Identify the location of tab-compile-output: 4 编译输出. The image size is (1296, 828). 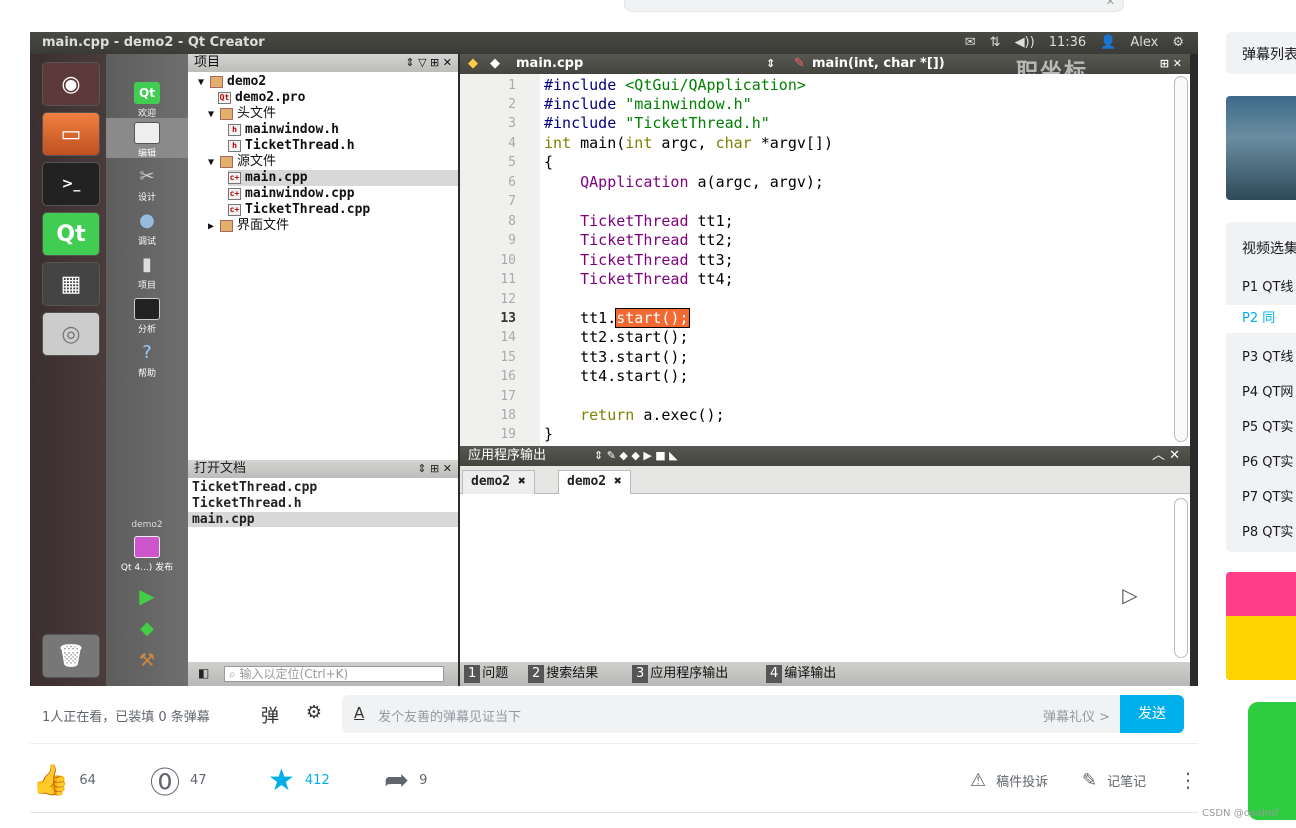
(801, 674).